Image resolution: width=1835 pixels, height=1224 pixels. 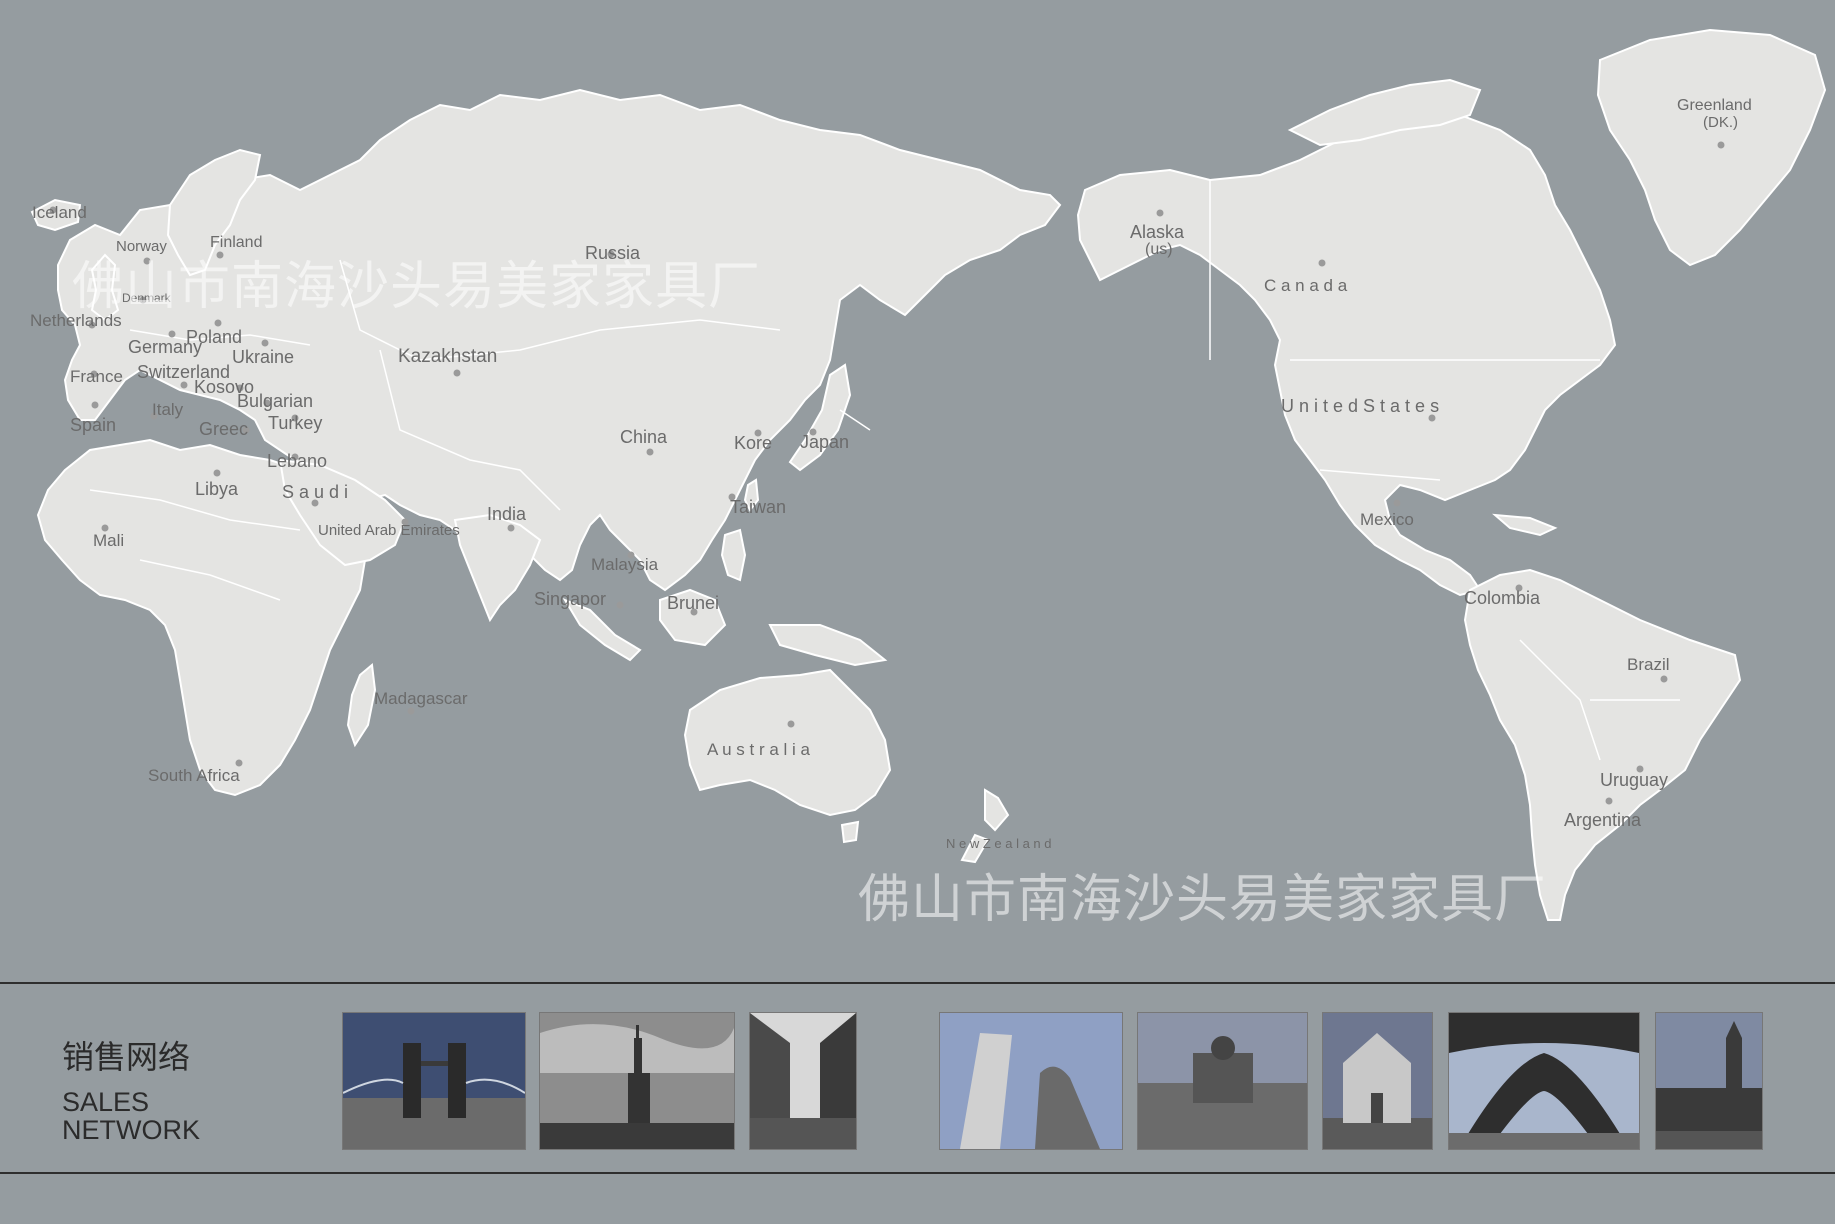 I want to click on sales-network-heading: 销售网络 SALES NETWORK, so click(x=131, y=1088).